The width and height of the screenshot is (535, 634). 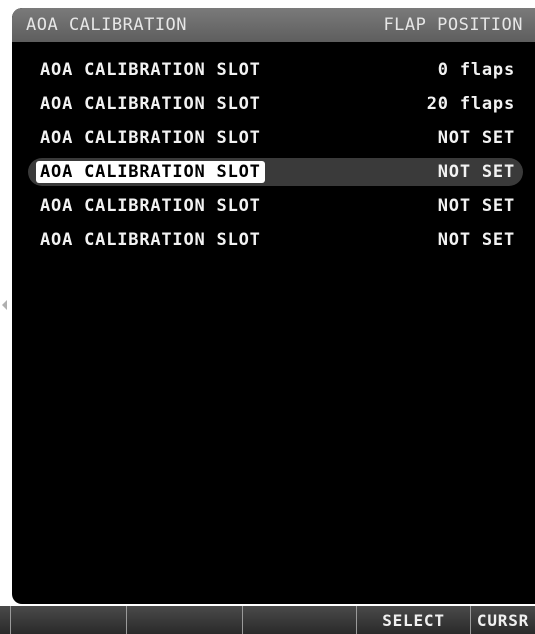 I want to click on slot-label-highlighted: AOA CALIBRATION SLOT, so click(x=150, y=172).